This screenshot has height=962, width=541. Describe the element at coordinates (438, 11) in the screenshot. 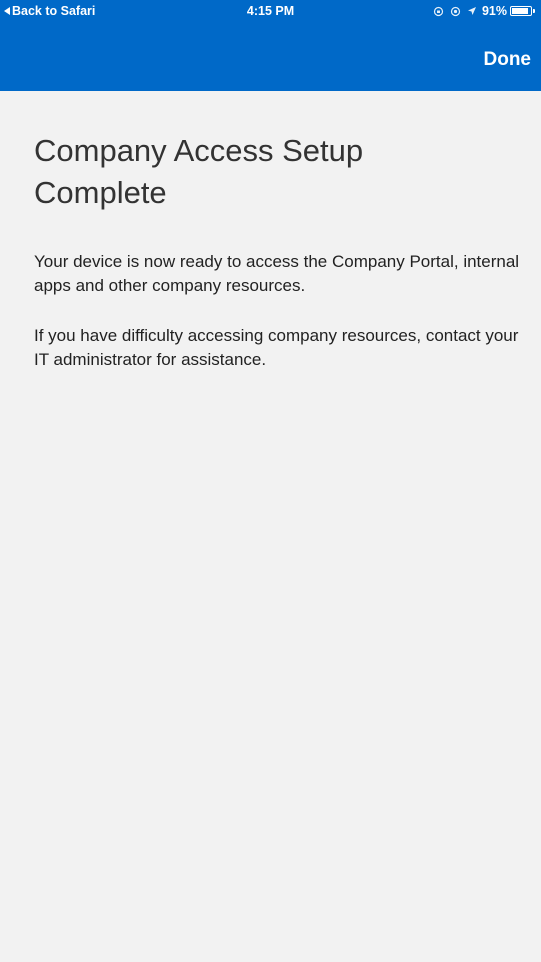

I see `orientation-lock-icon` at that location.